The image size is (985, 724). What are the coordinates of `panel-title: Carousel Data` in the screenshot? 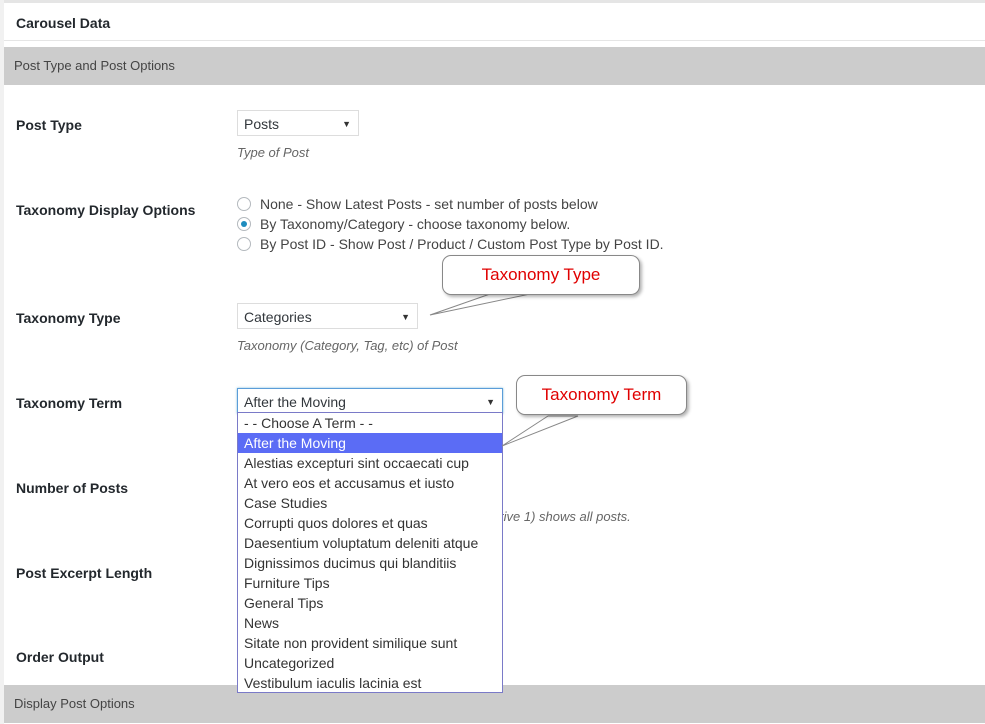 It's located at (494, 23).